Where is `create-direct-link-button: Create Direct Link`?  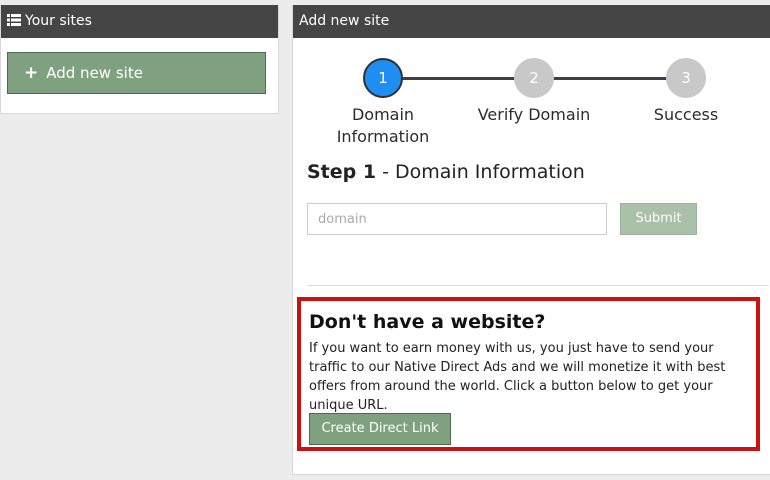
create-direct-link-button: Create Direct Link is located at coordinates (380, 429).